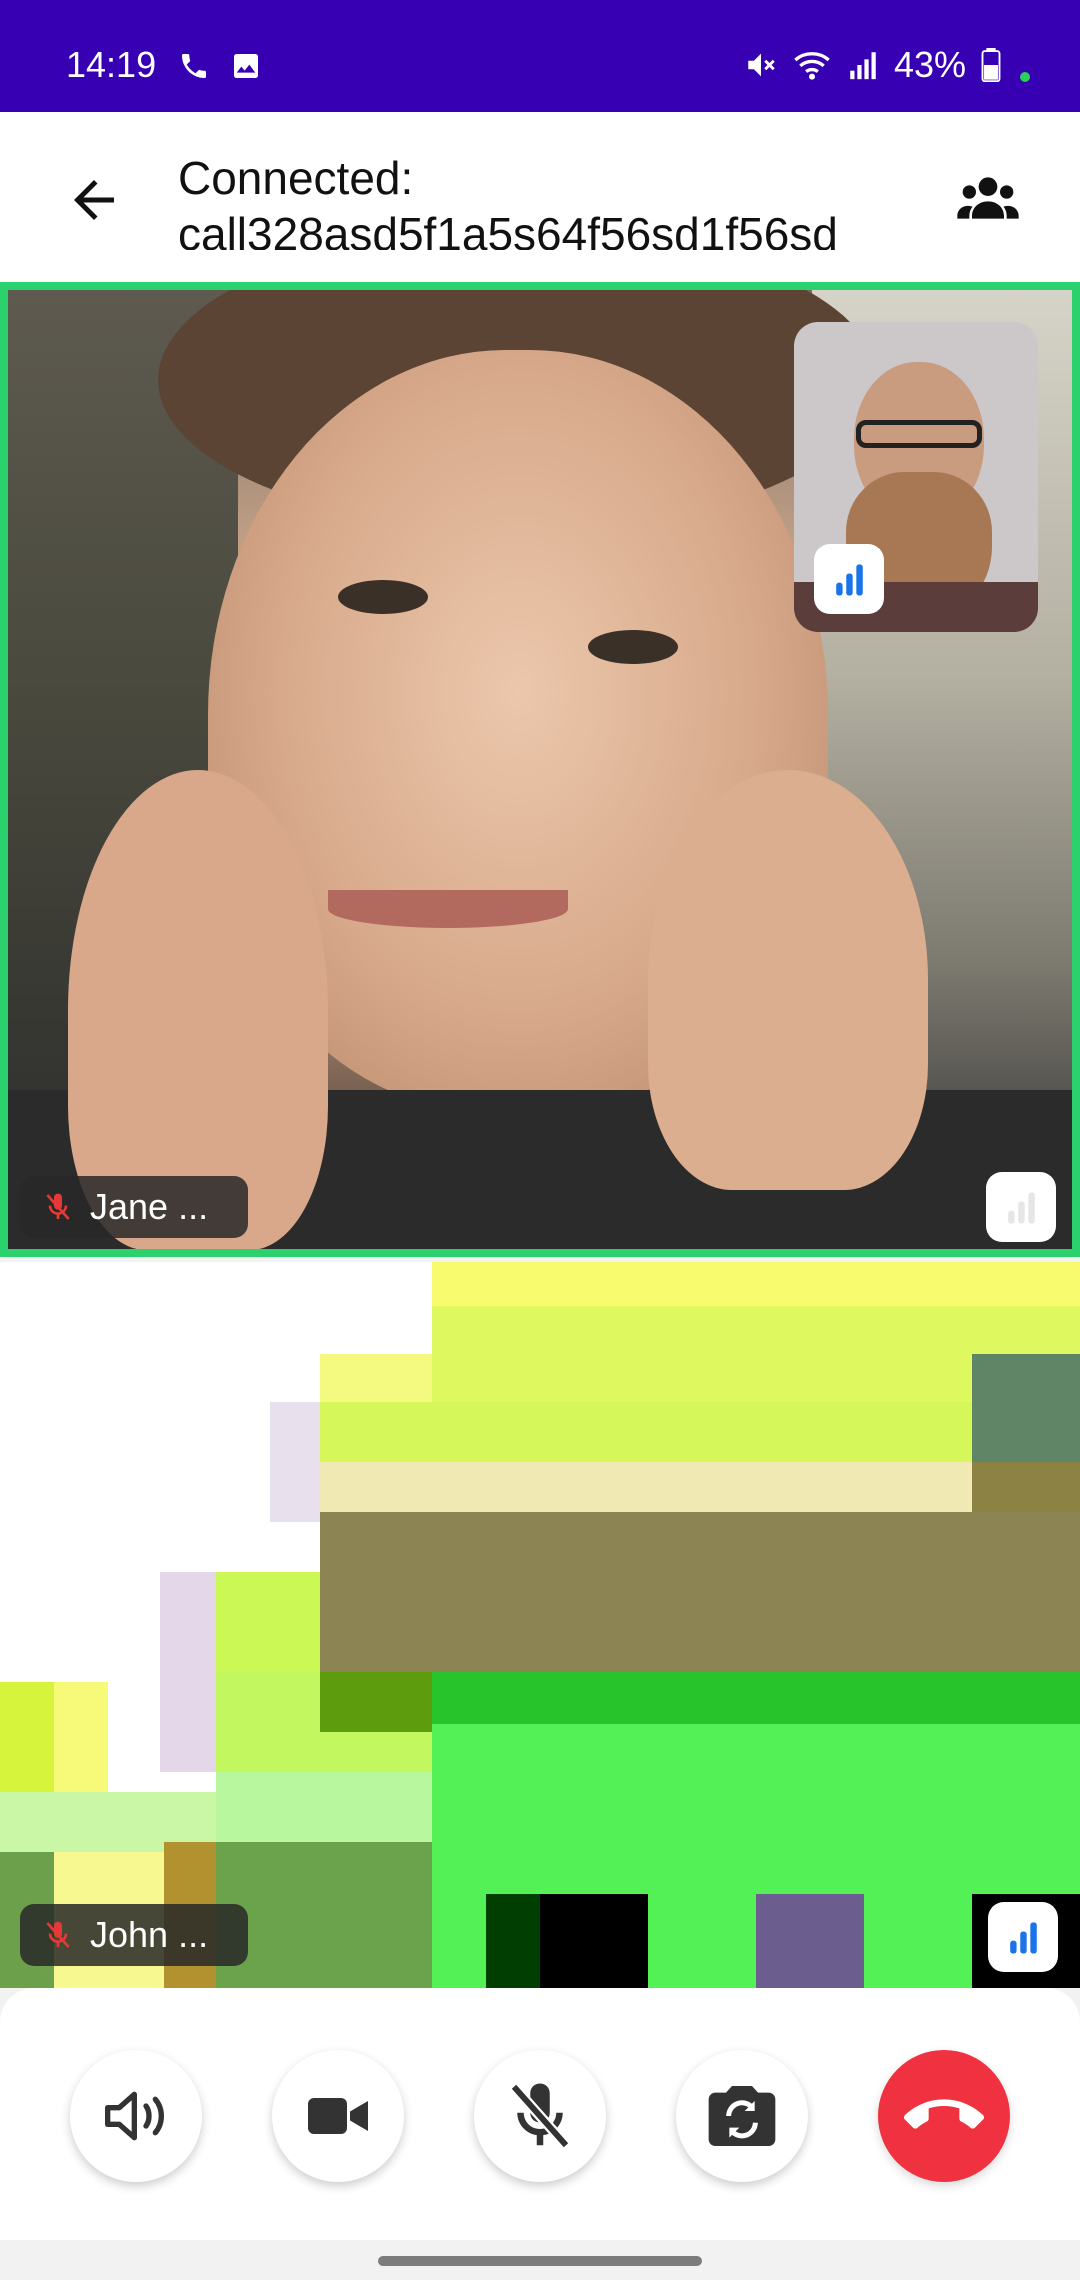 The height and width of the screenshot is (2280, 1080). I want to click on title-line-2: call328asd5f1a5s64f56sd1f56sd, so click(508, 229).